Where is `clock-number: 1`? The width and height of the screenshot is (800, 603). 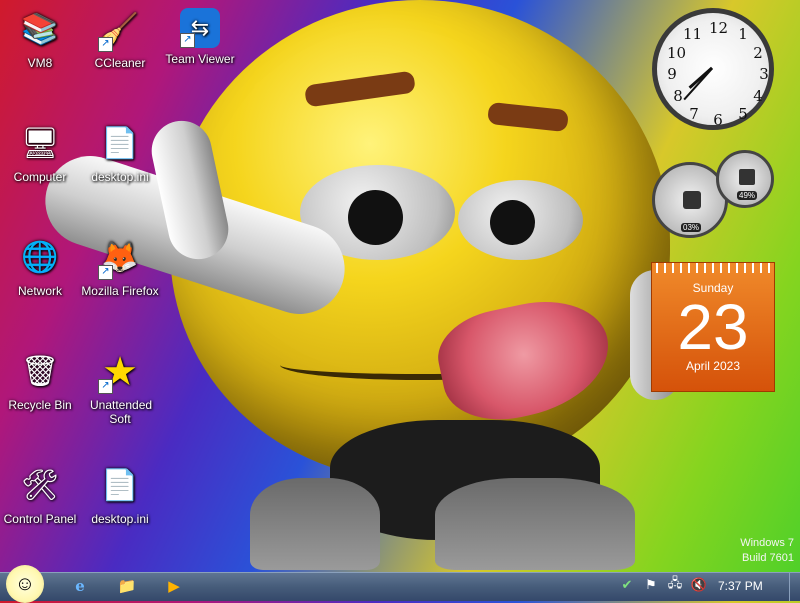
clock-number: 1 is located at coordinates (743, 34).